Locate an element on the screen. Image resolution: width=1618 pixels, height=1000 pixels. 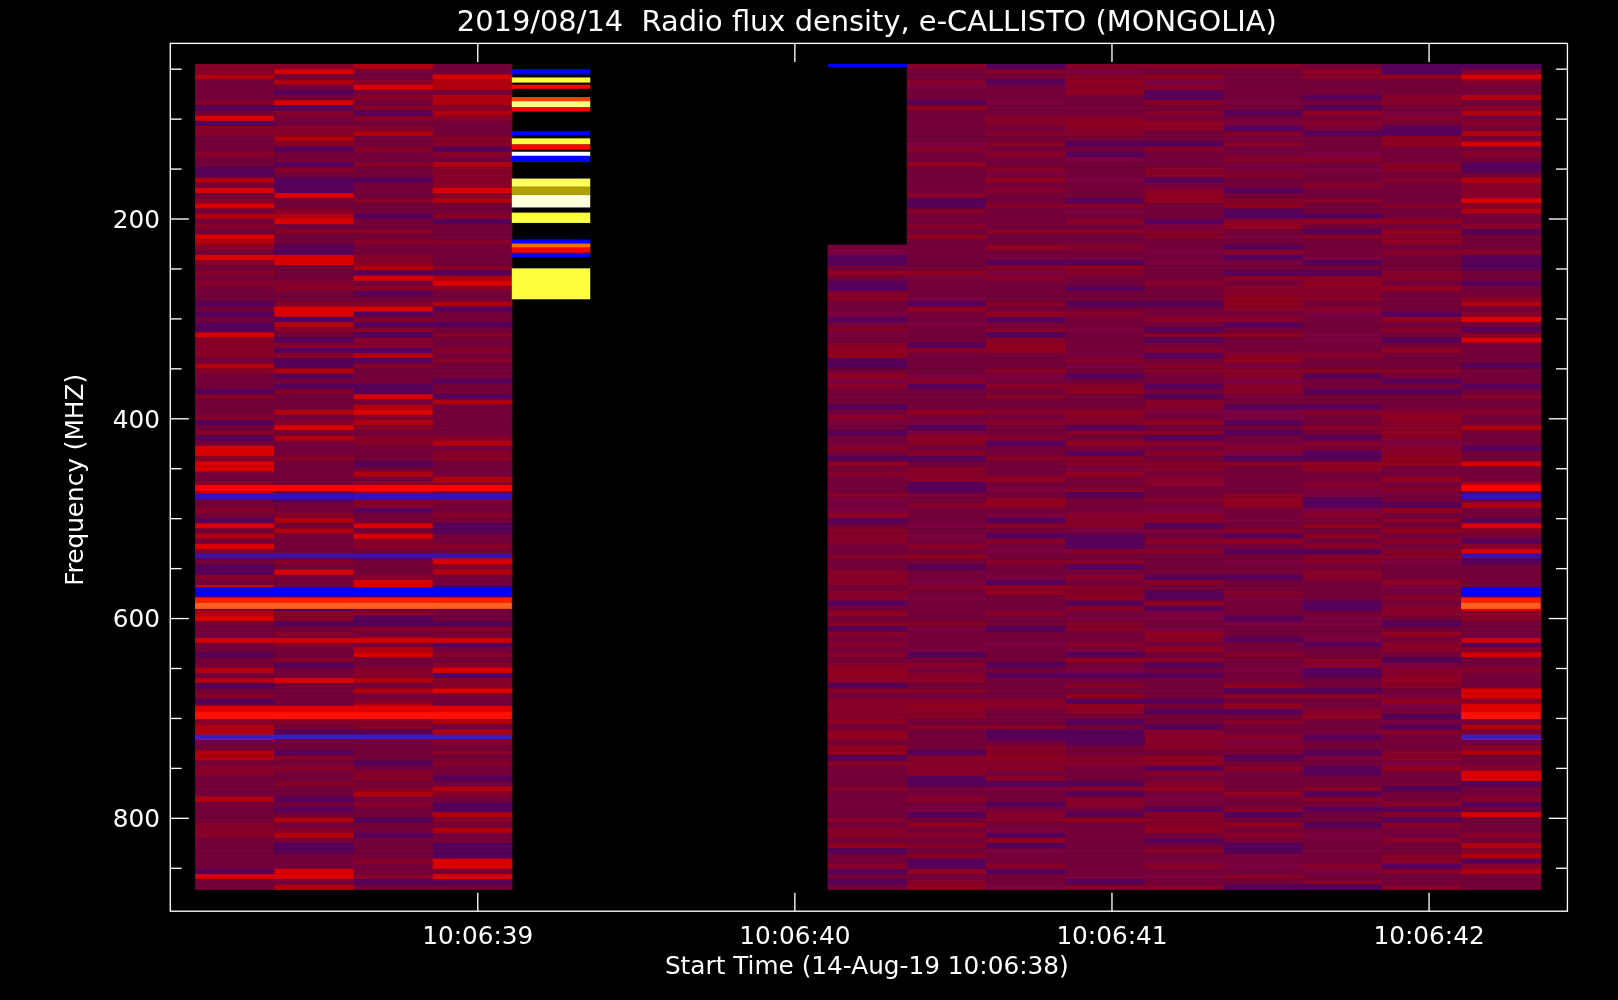
y-tick-label: 800 is located at coordinates (136, 819).